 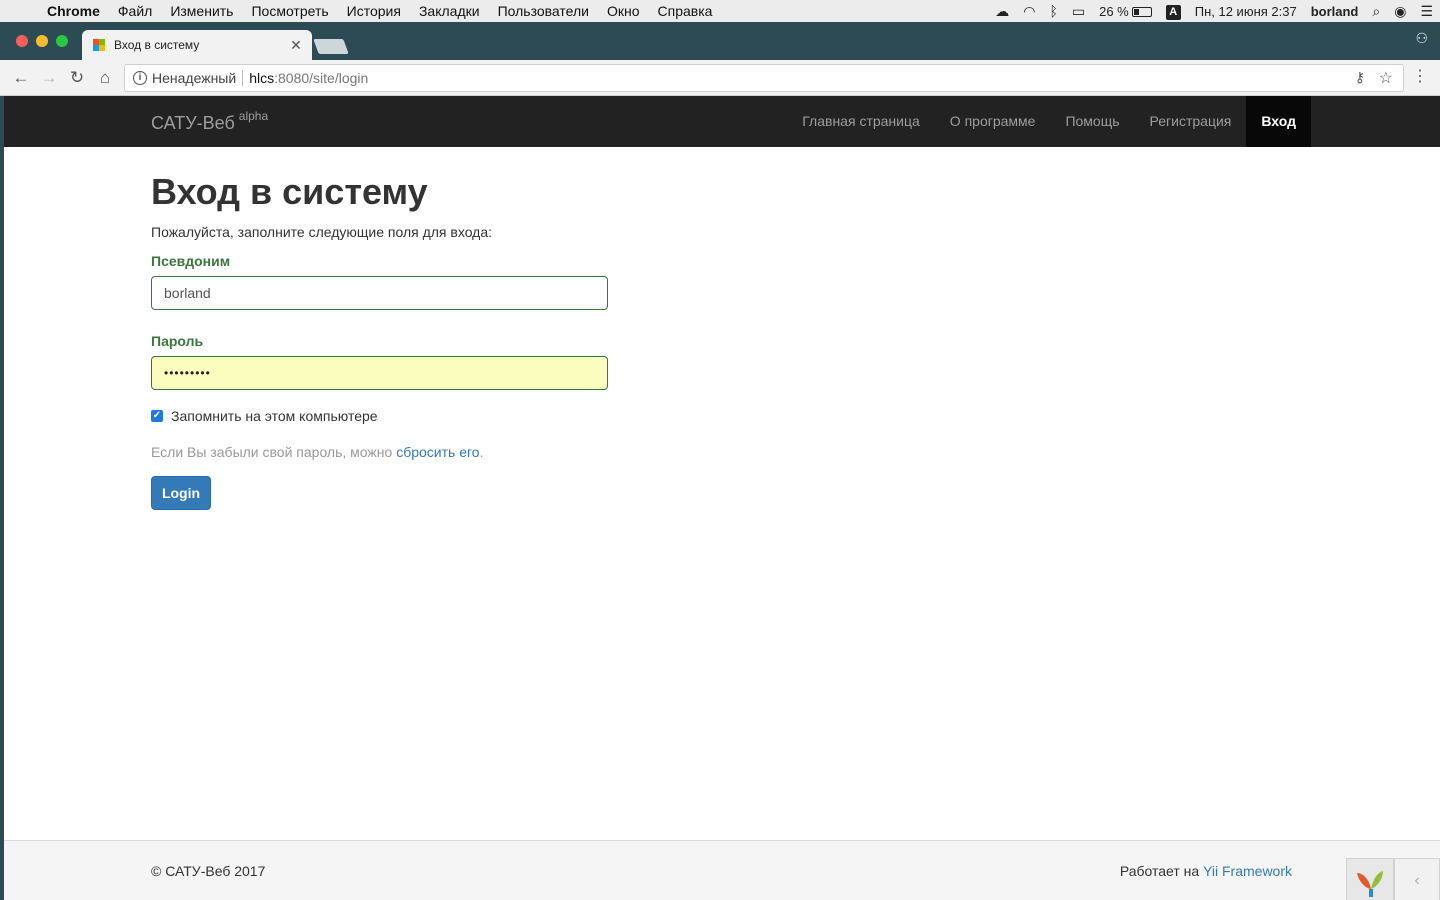 What do you see at coordinates (157, 416) in the screenshot?
I see `remember-me-checkbox: ✓` at bounding box center [157, 416].